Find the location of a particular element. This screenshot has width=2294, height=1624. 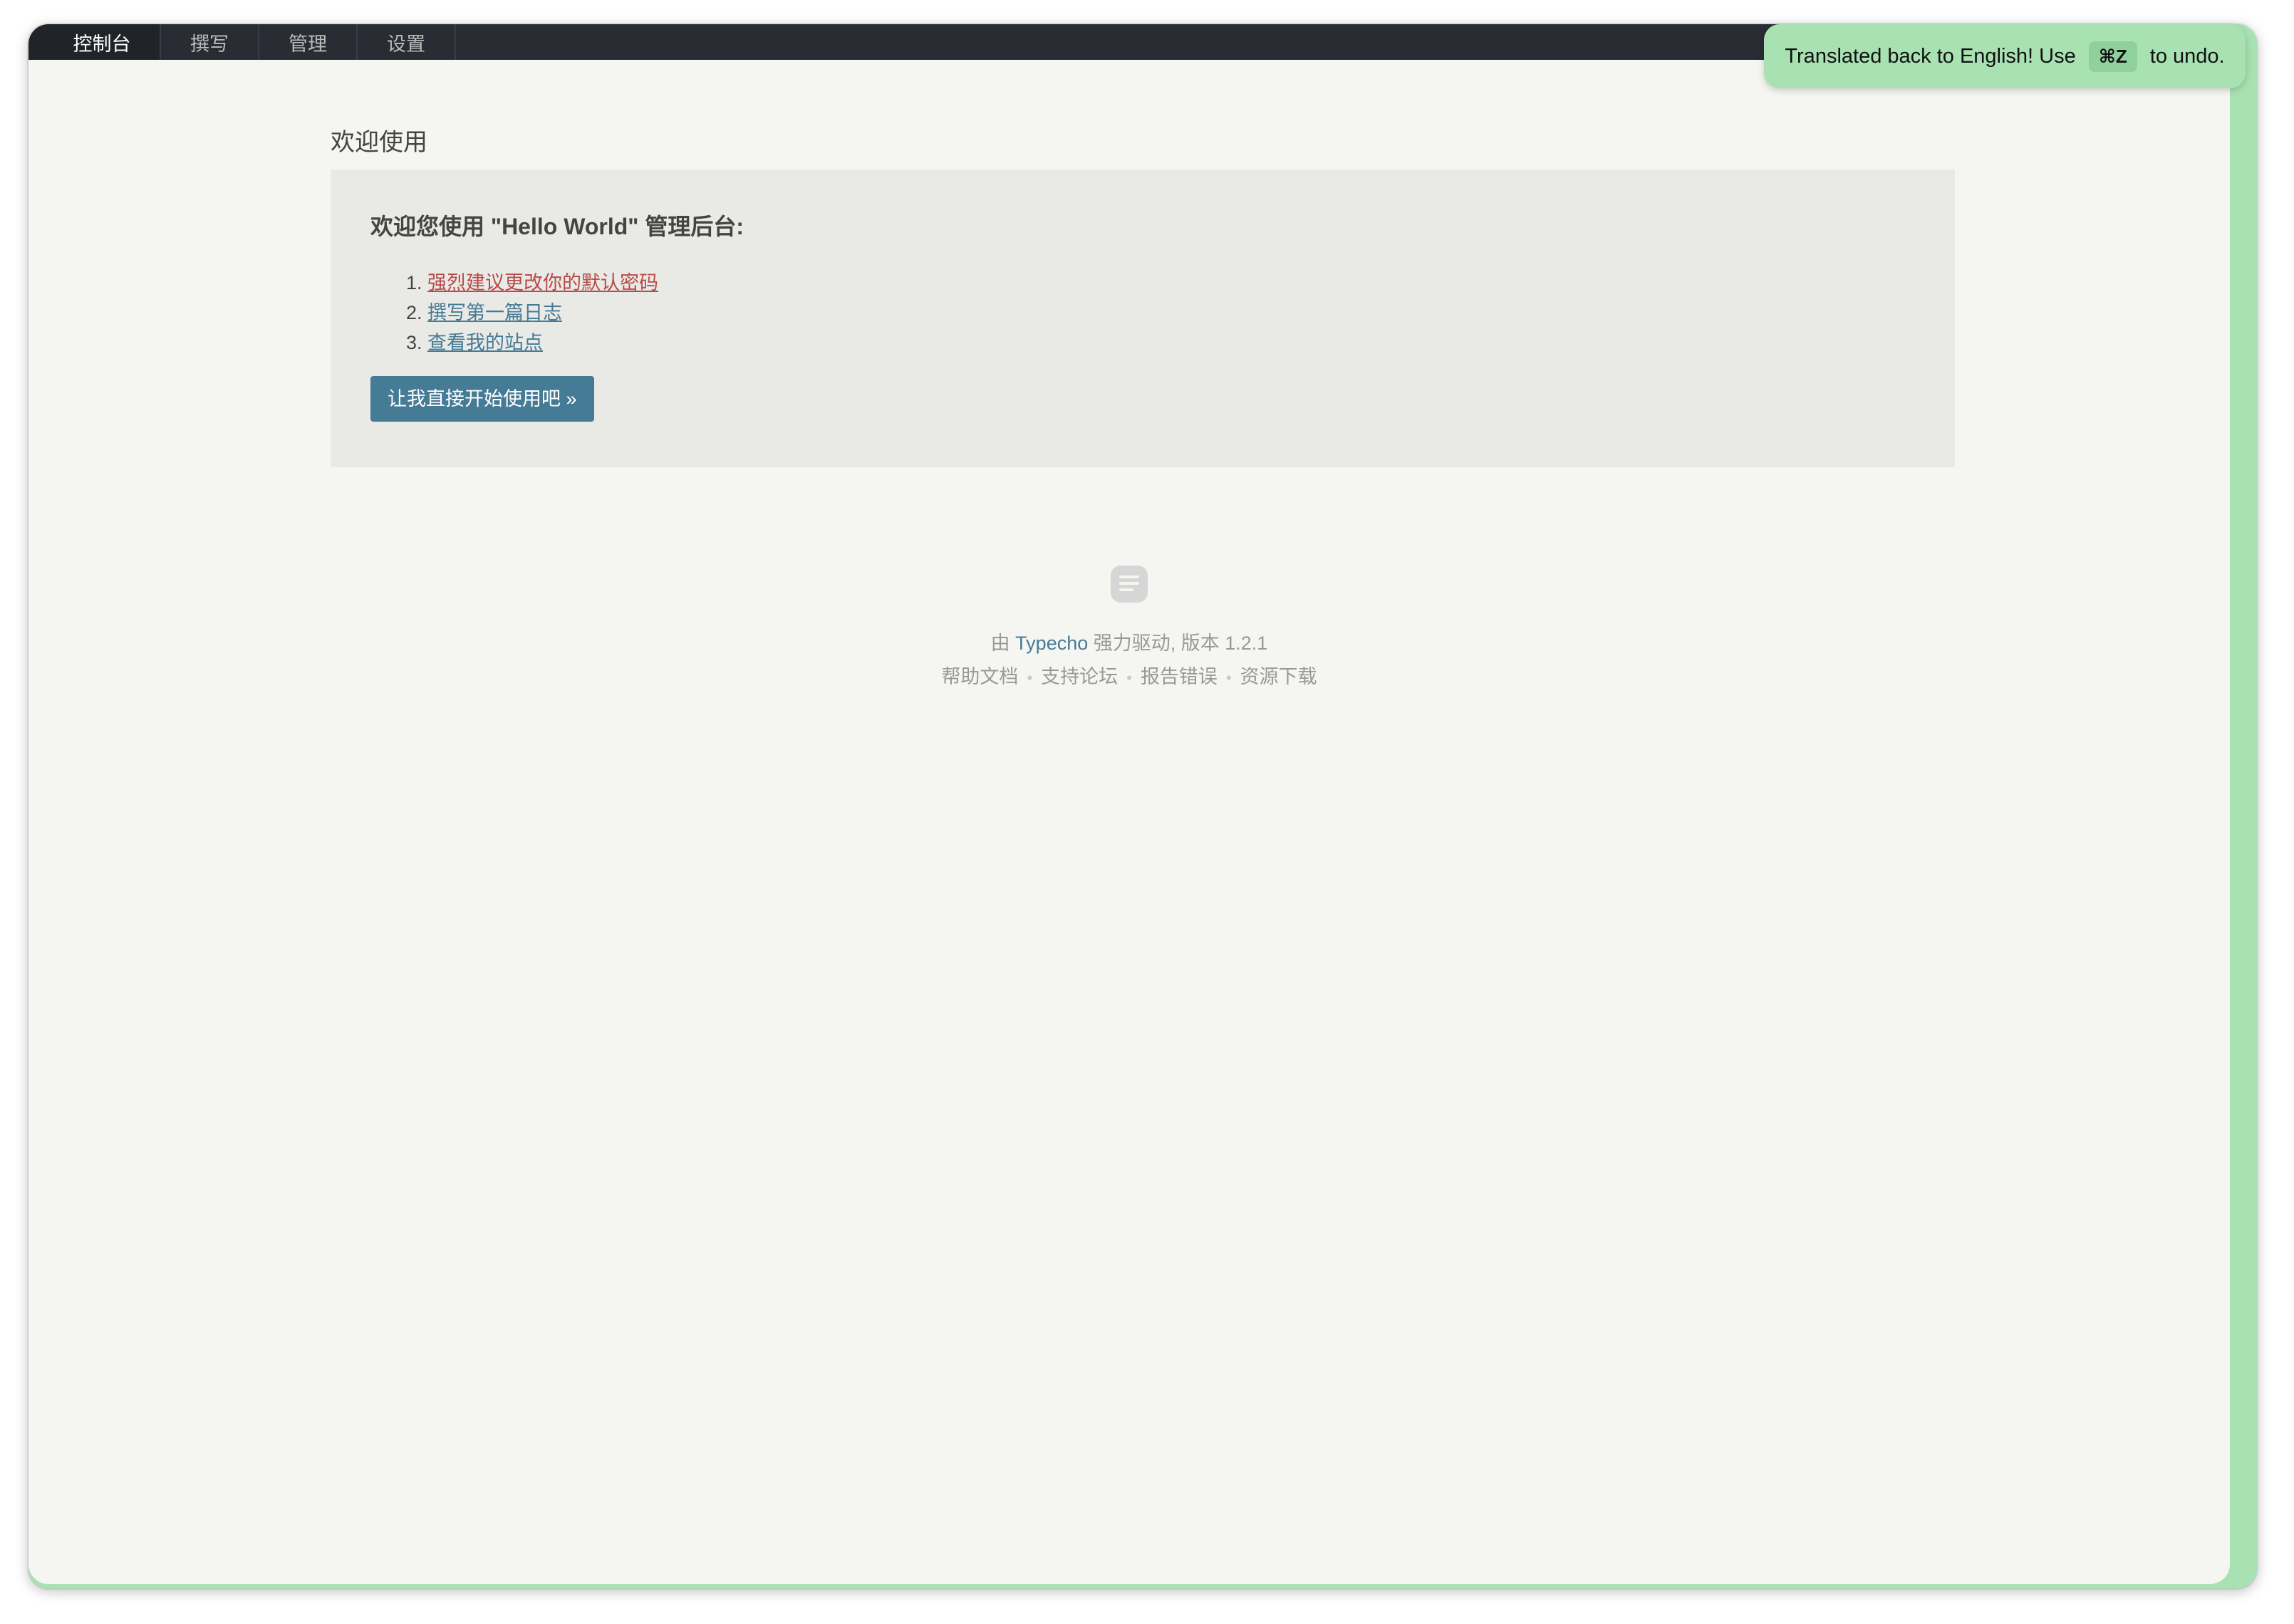

write-first-post-link: 撰写第一篇日志 is located at coordinates (494, 312).